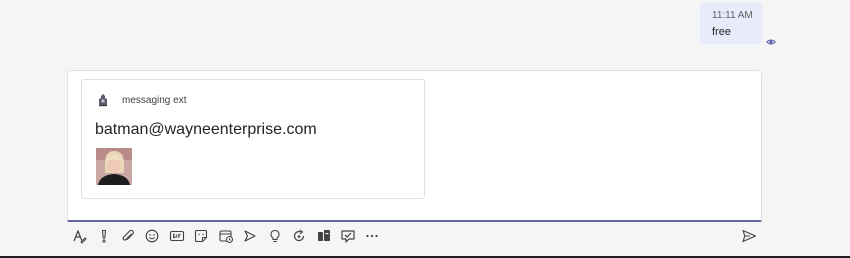  I want to click on card-title: batman@wayneenterprise.com, so click(206, 129).